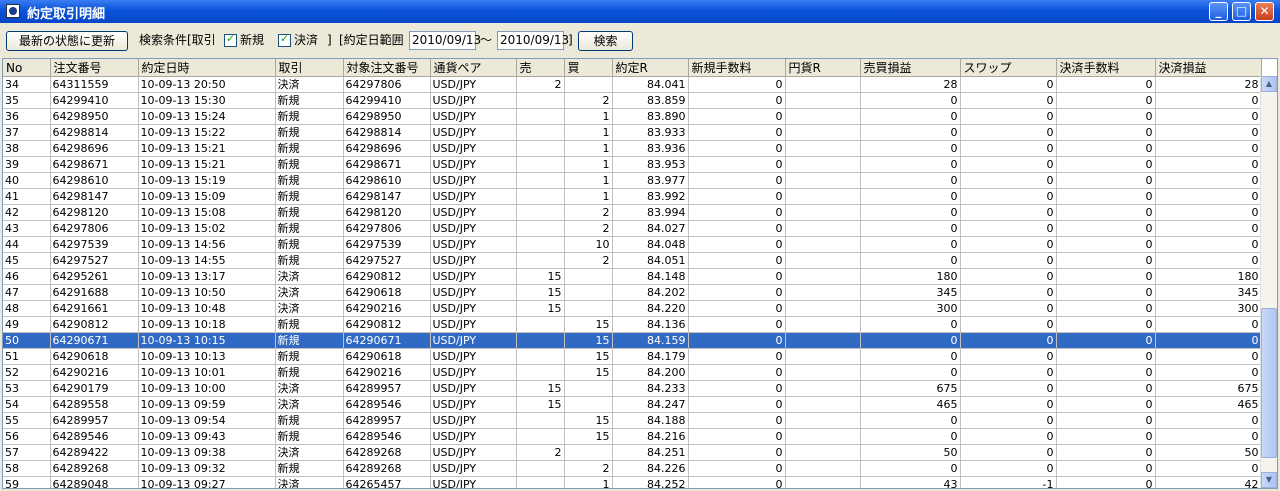 The image size is (1280, 491). What do you see at coordinates (650, 164) in the screenshot?
I see `cell-col-rate: 83.953` at bounding box center [650, 164].